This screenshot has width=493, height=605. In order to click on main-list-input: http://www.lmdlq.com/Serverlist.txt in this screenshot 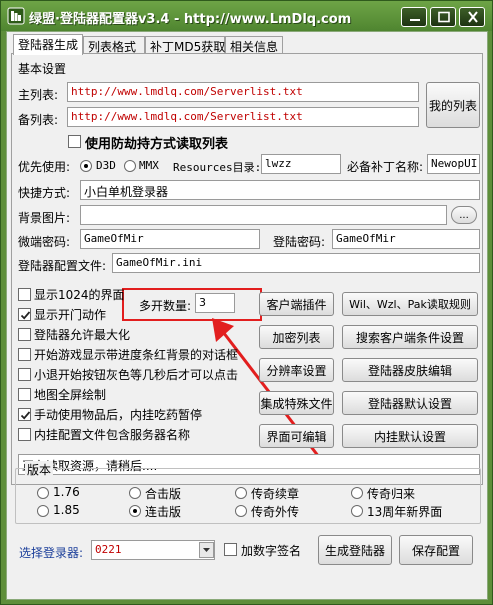, I will do `click(243, 92)`.